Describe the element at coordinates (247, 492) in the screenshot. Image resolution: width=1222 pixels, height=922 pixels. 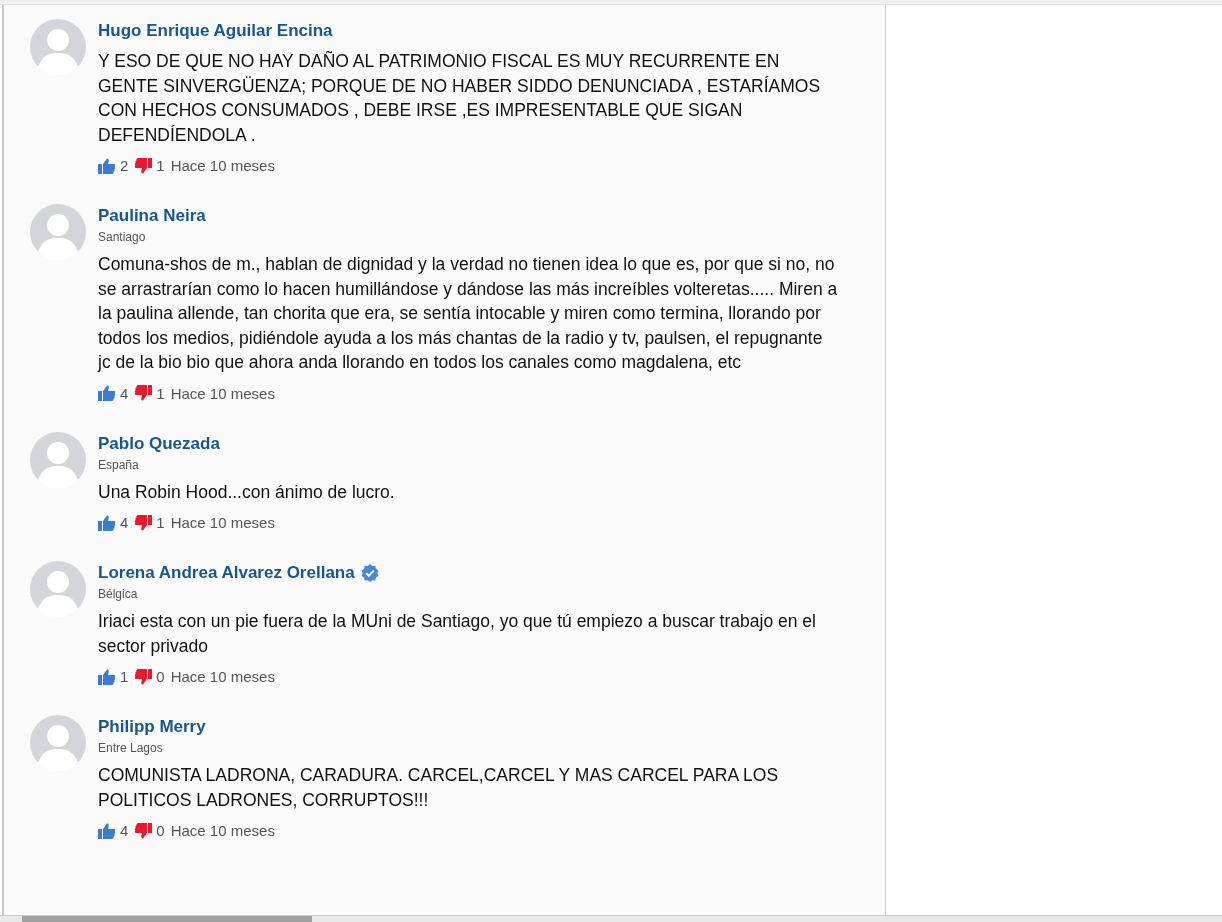
I see `comment-text: Una Robin Hood...con ánimo de lucro.` at that location.